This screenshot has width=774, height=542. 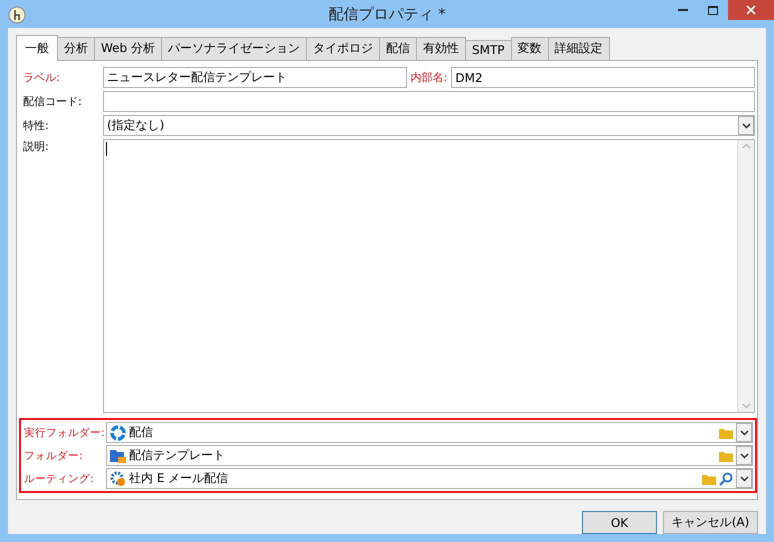 What do you see at coordinates (37, 48) in the screenshot?
I see `tab: 一般` at bounding box center [37, 48].